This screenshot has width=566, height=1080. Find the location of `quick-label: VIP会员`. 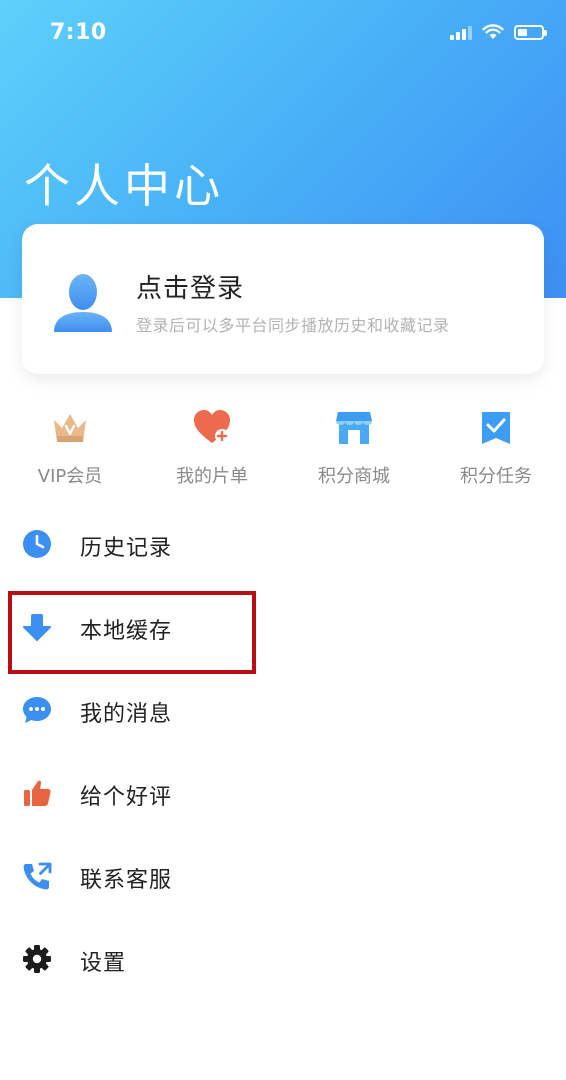

quick-label: VIP会员 is located at coordinates (70, 476).